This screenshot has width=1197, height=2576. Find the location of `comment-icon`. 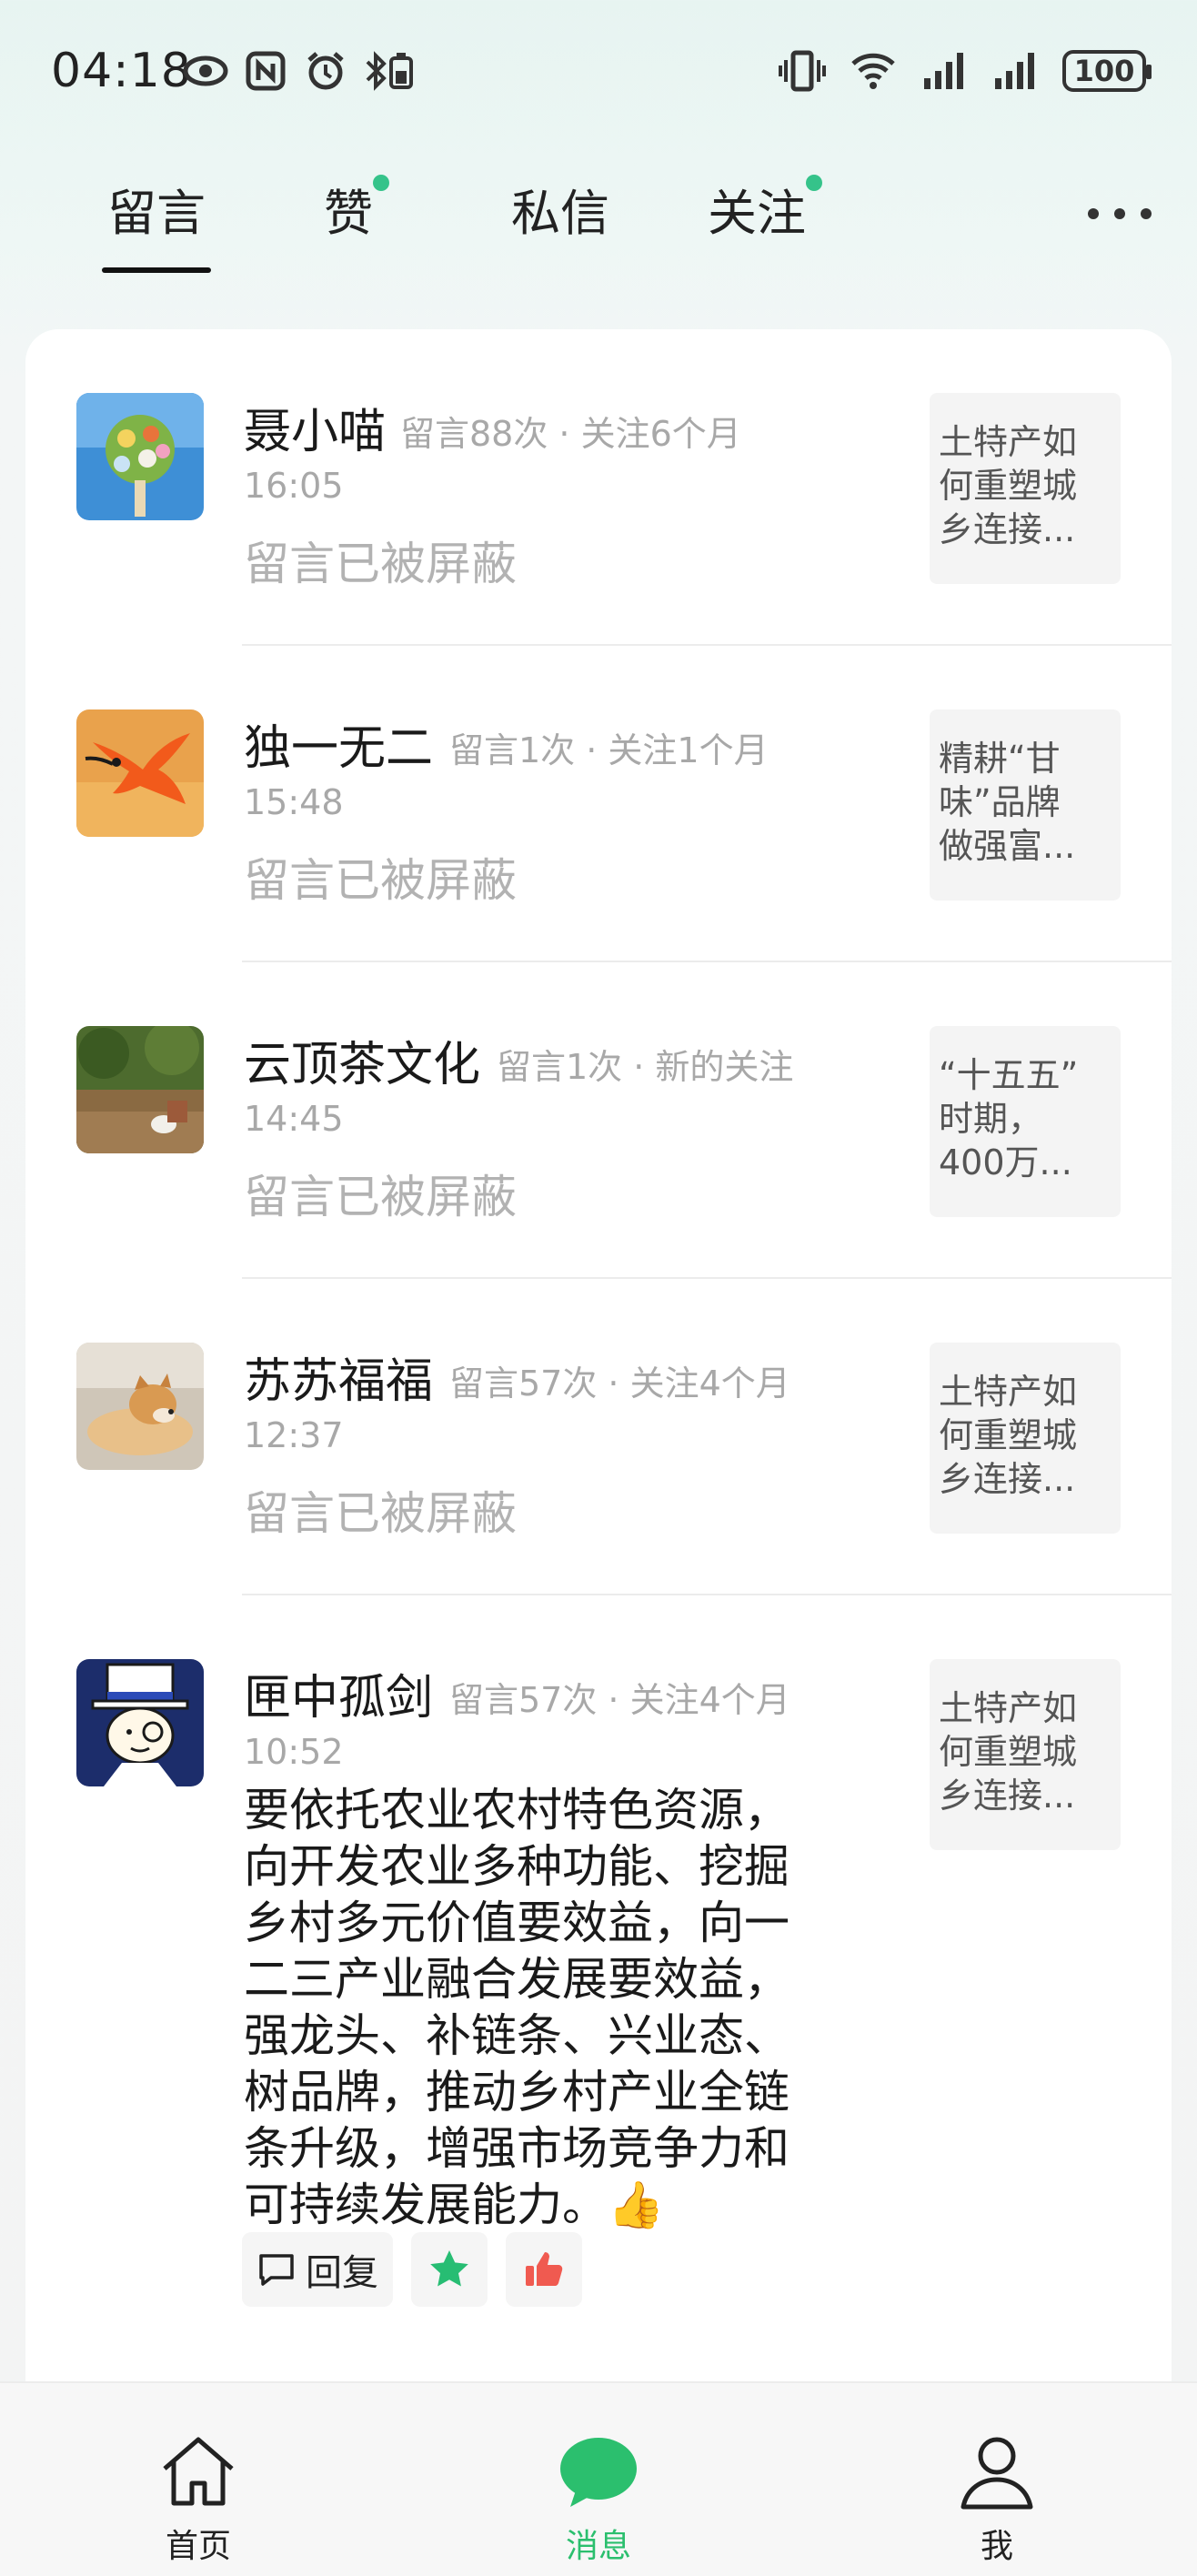

comment-icon is located at coordinates (276, 2270).